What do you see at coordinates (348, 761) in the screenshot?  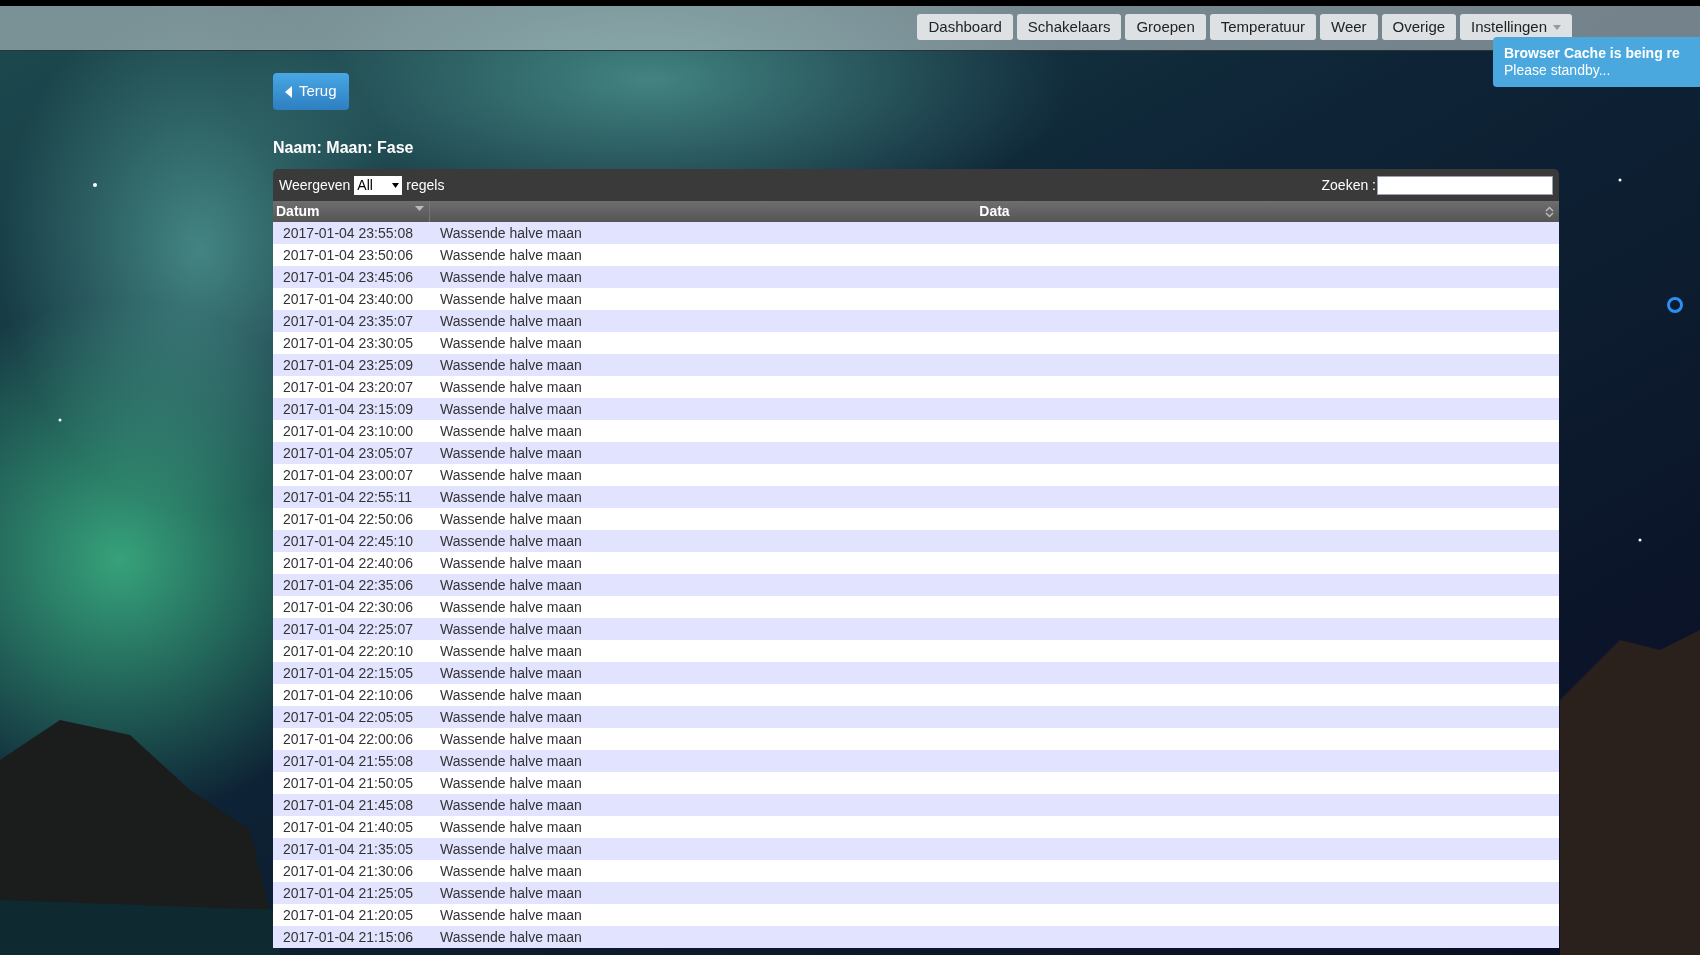 I see `table-cell-text: 2017-01-04 21:55:08` at bounding box center [348, 761].